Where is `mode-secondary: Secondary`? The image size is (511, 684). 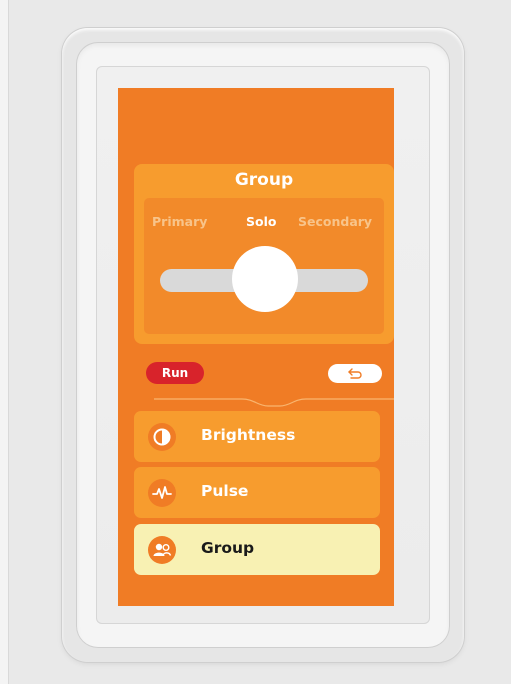
mode-secondary: Secondary is located at coordinates (335, 221).